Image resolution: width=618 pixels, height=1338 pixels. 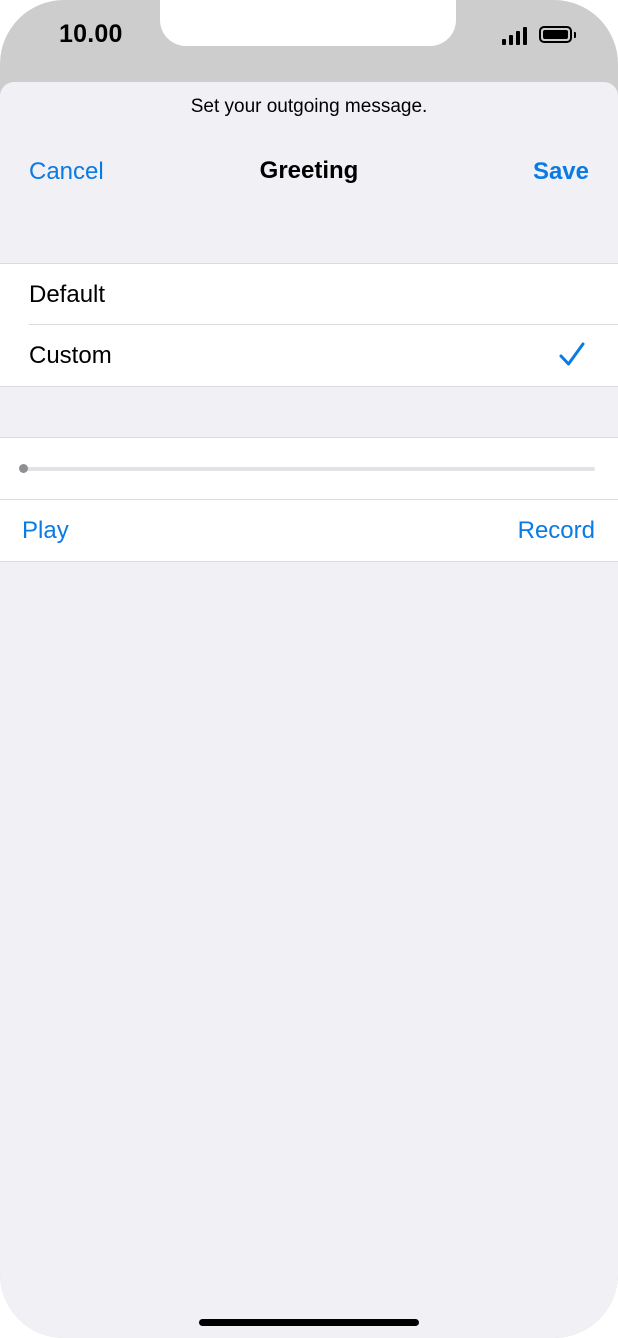 What do you see at coordinates (556, 531) in the screenshot?
I see `record-button: Record` at bounding box center [556, 531].